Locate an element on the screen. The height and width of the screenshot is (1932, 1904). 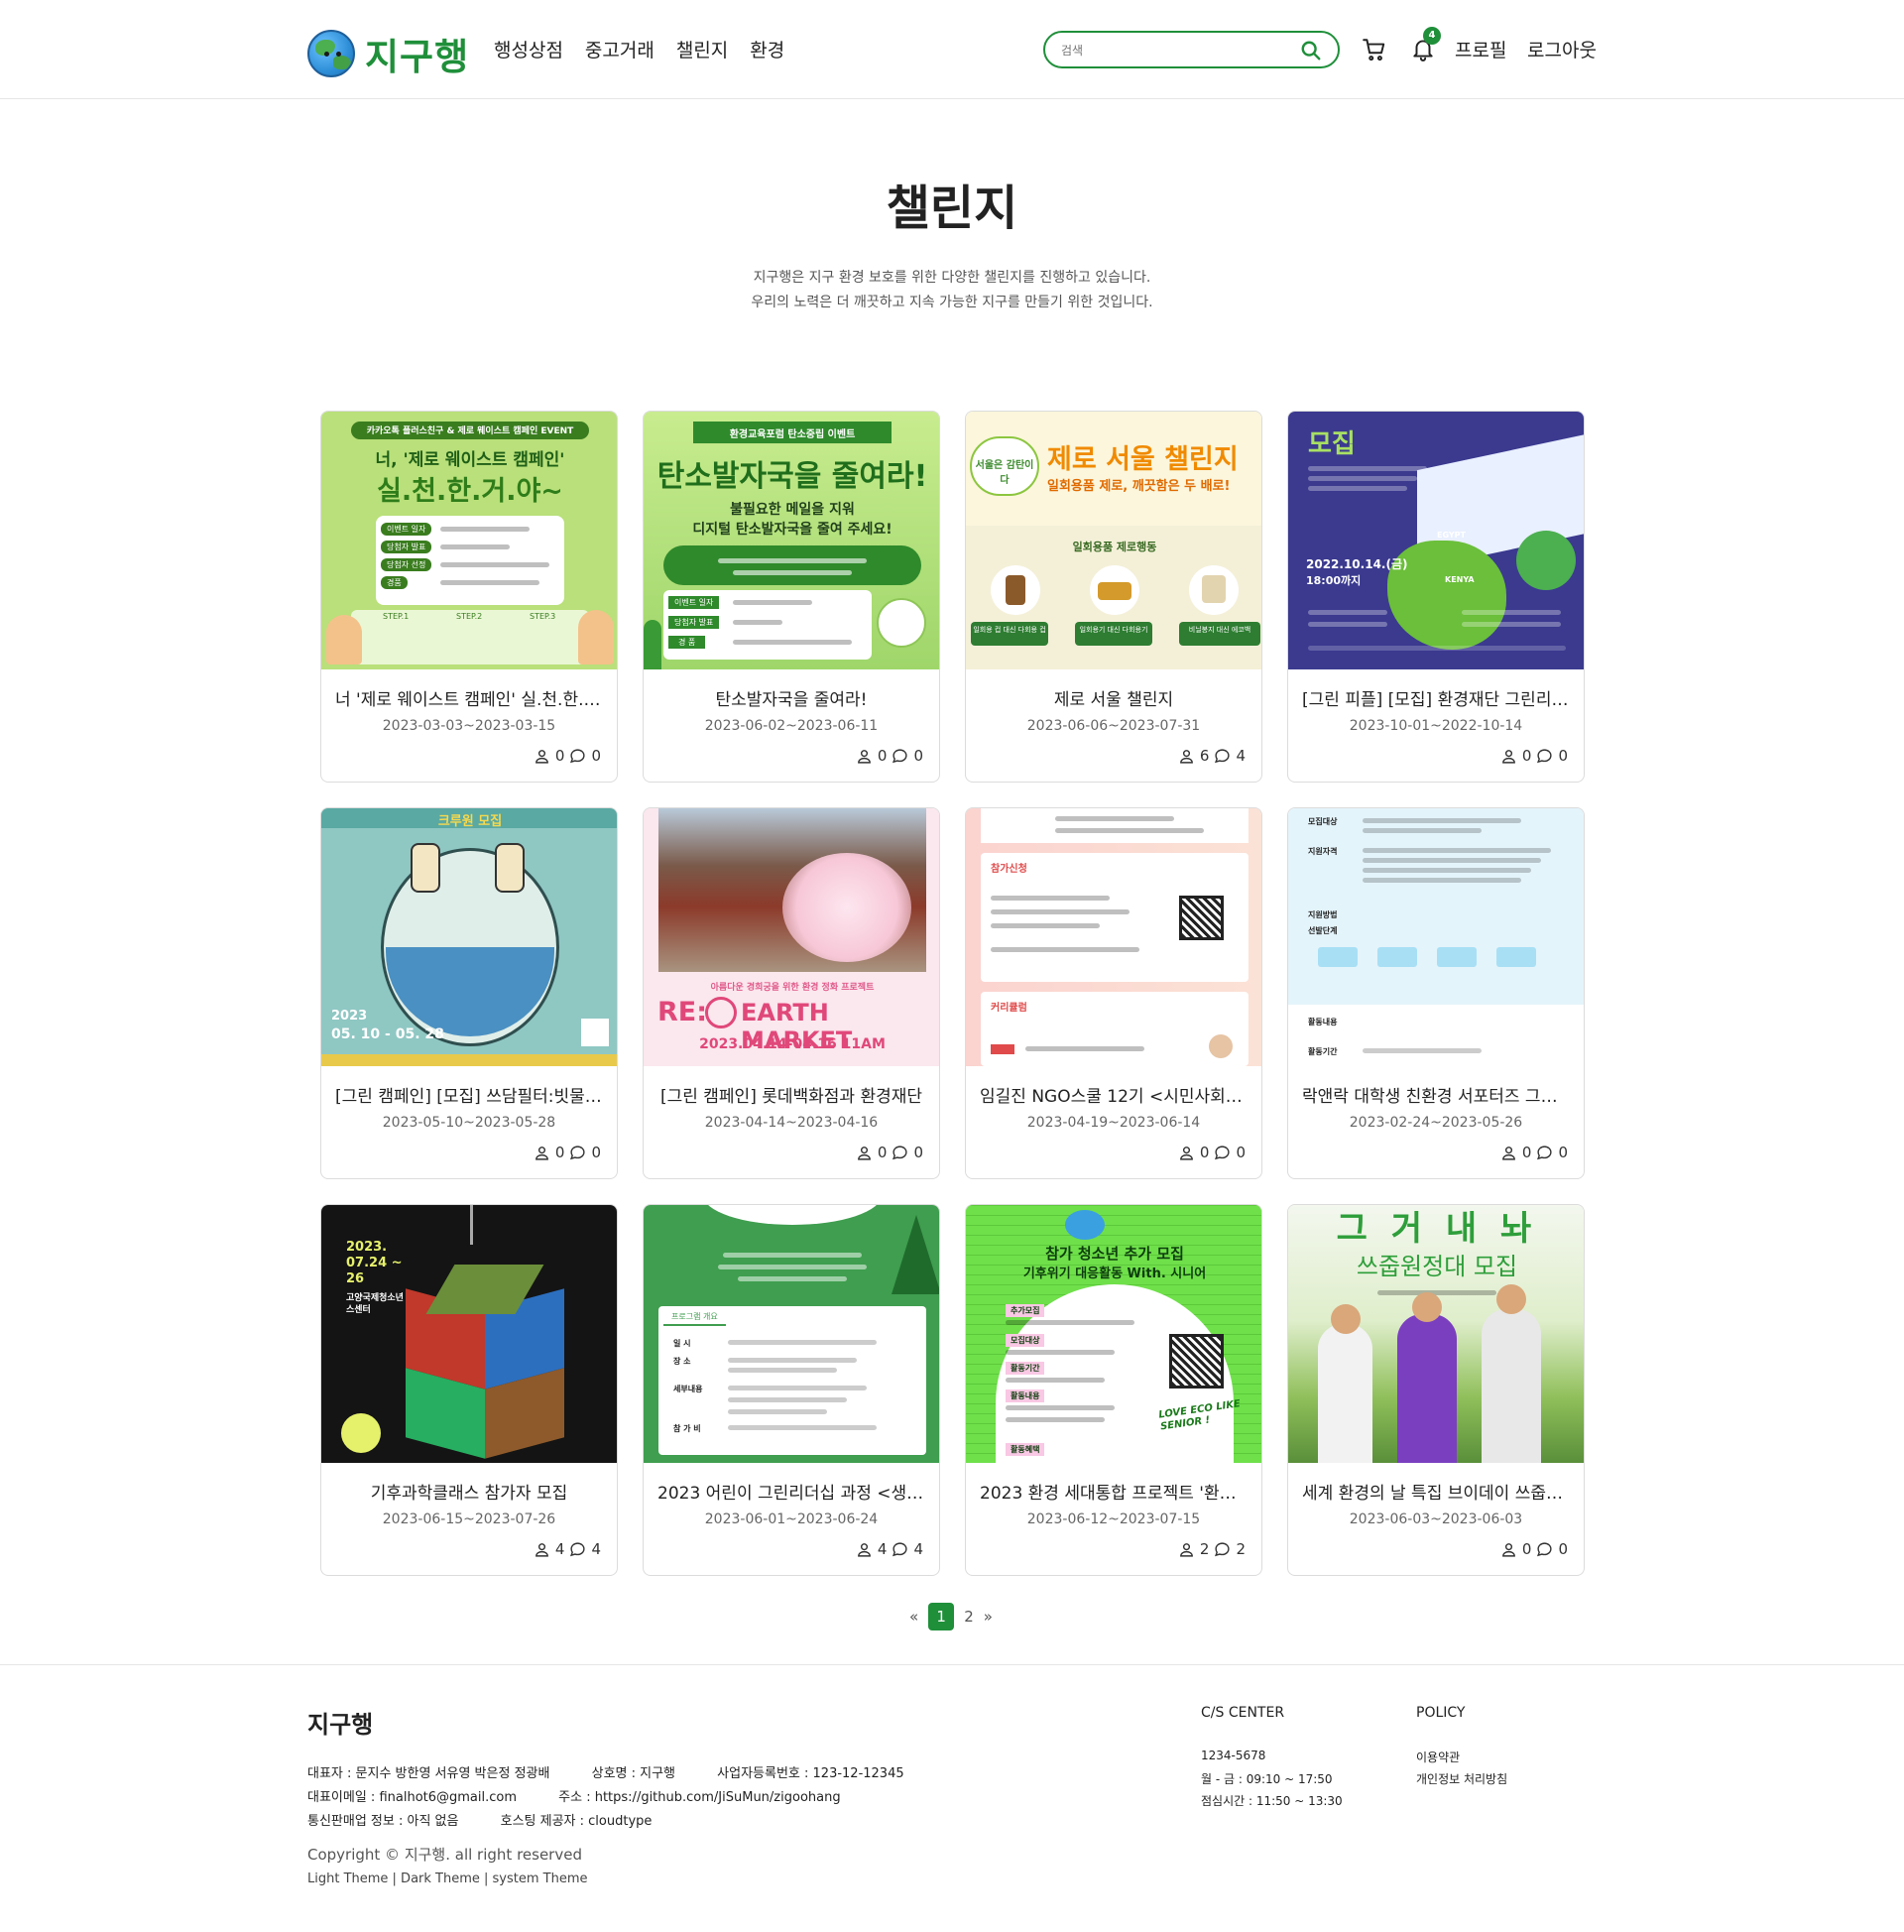
challenge-date: 2023-04-14~2023-04-16 is located at coordinates (791, 1123).